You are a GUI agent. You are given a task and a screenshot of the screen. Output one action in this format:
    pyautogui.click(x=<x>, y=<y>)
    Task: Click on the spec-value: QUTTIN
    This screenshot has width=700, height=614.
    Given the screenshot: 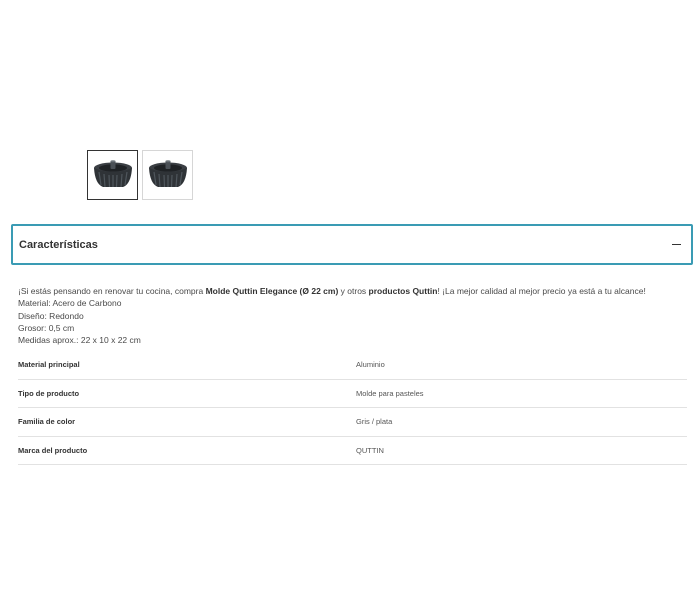 What is the action you would take?
    pyautogui.click(x=370, y=450)
    